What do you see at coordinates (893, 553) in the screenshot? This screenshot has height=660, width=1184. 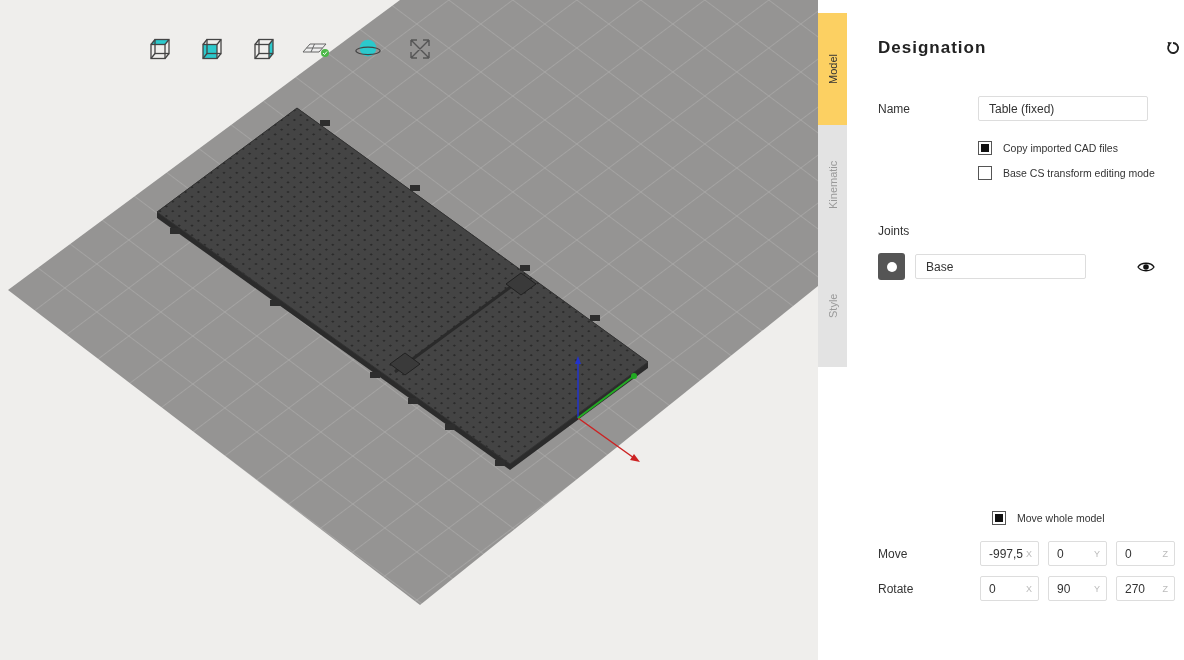 I see `field-label: Move` at bounding box center [893, 553].